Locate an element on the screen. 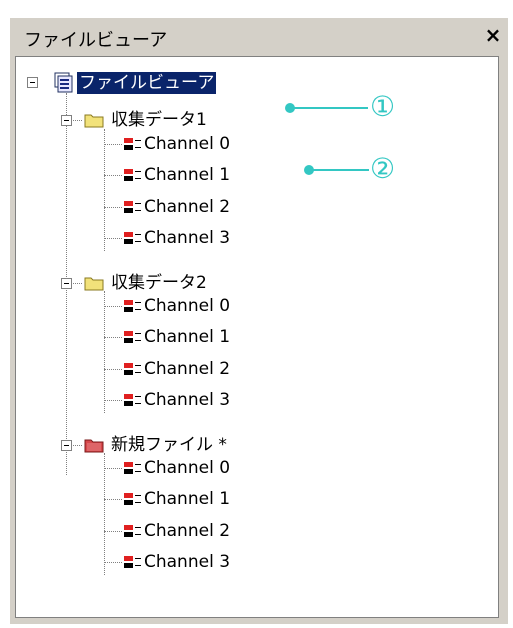 This screenshot has width=513, height=628. tree-group-label: 収集データ2 is located at coordinates (159, 283).